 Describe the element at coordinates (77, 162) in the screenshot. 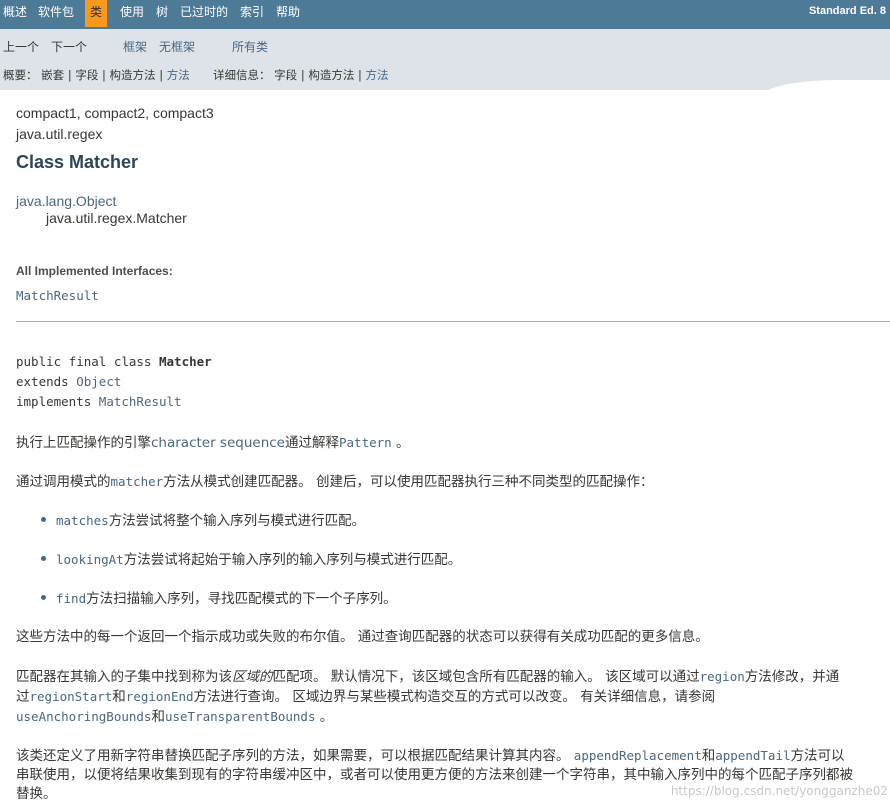

I see `page-title: Class Matcher` at that location.